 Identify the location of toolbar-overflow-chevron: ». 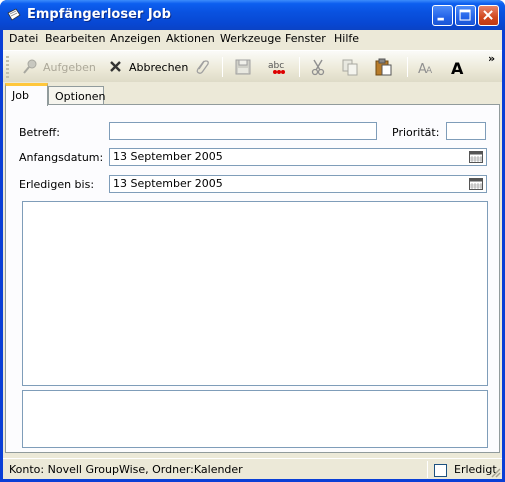
(491, 58).